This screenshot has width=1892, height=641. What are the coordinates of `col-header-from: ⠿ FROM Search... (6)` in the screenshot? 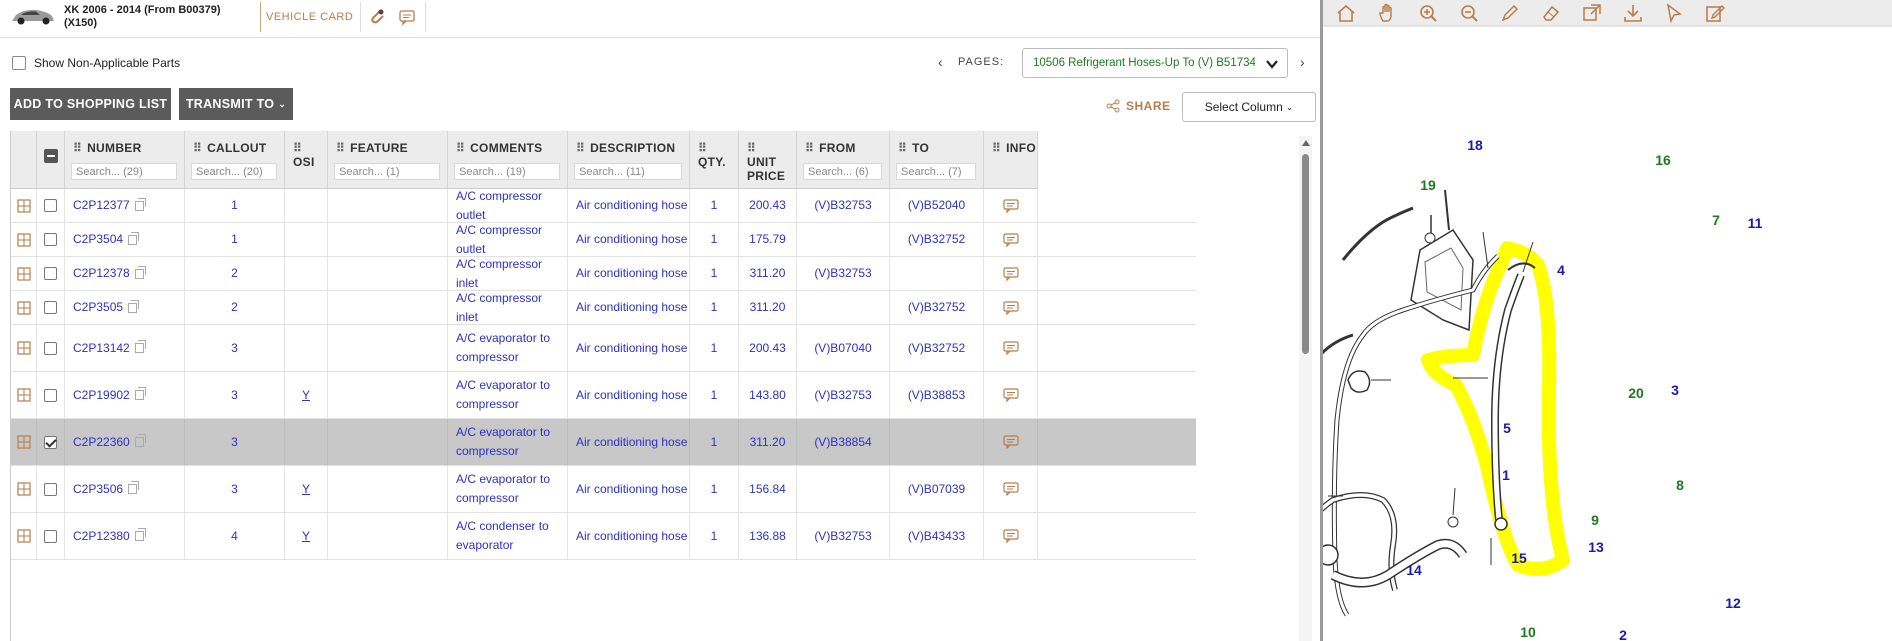 It's located at (843, 160).